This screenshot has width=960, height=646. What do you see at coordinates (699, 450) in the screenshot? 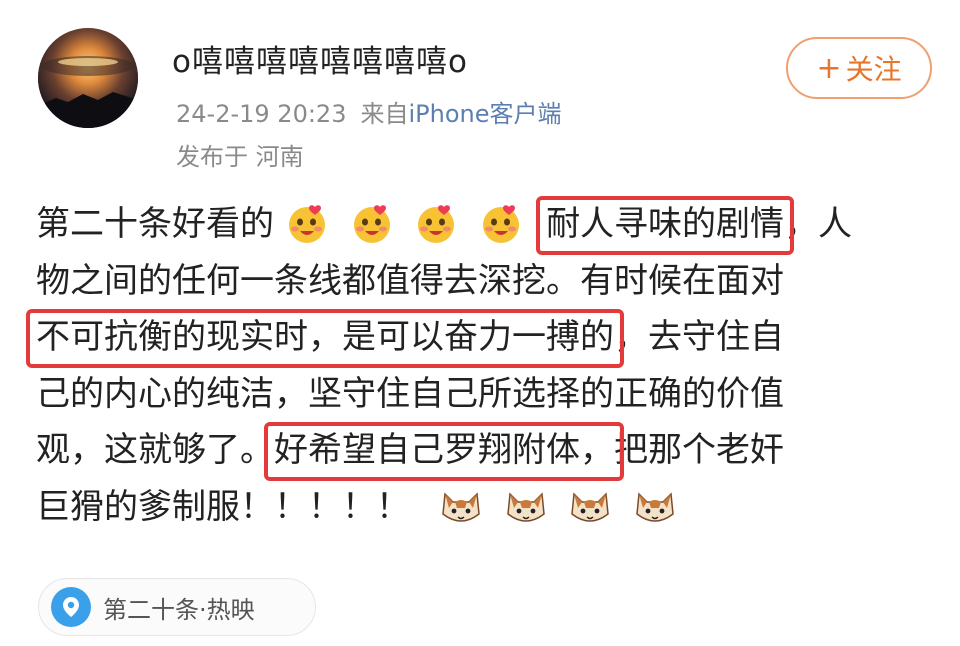
I see `content-text: 把那个老奸` at bounding box center [699, 450].